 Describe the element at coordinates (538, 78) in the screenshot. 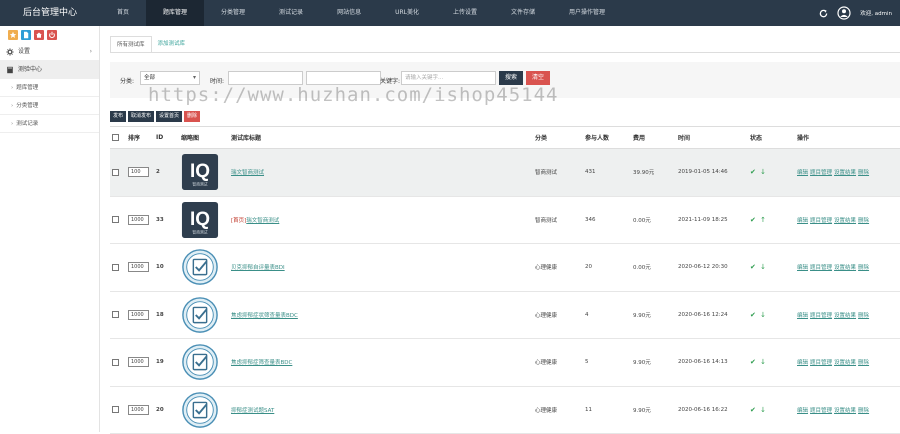

I see `clear-button: 清空` at that location.